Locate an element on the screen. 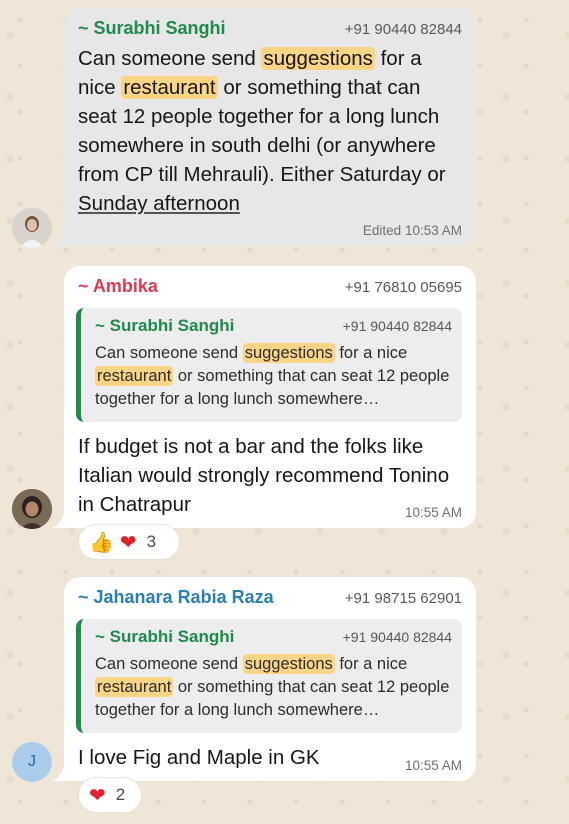 The image size is (569, 824). message-meta: Edited 10:53 AM is located at coordinates (412, 230).